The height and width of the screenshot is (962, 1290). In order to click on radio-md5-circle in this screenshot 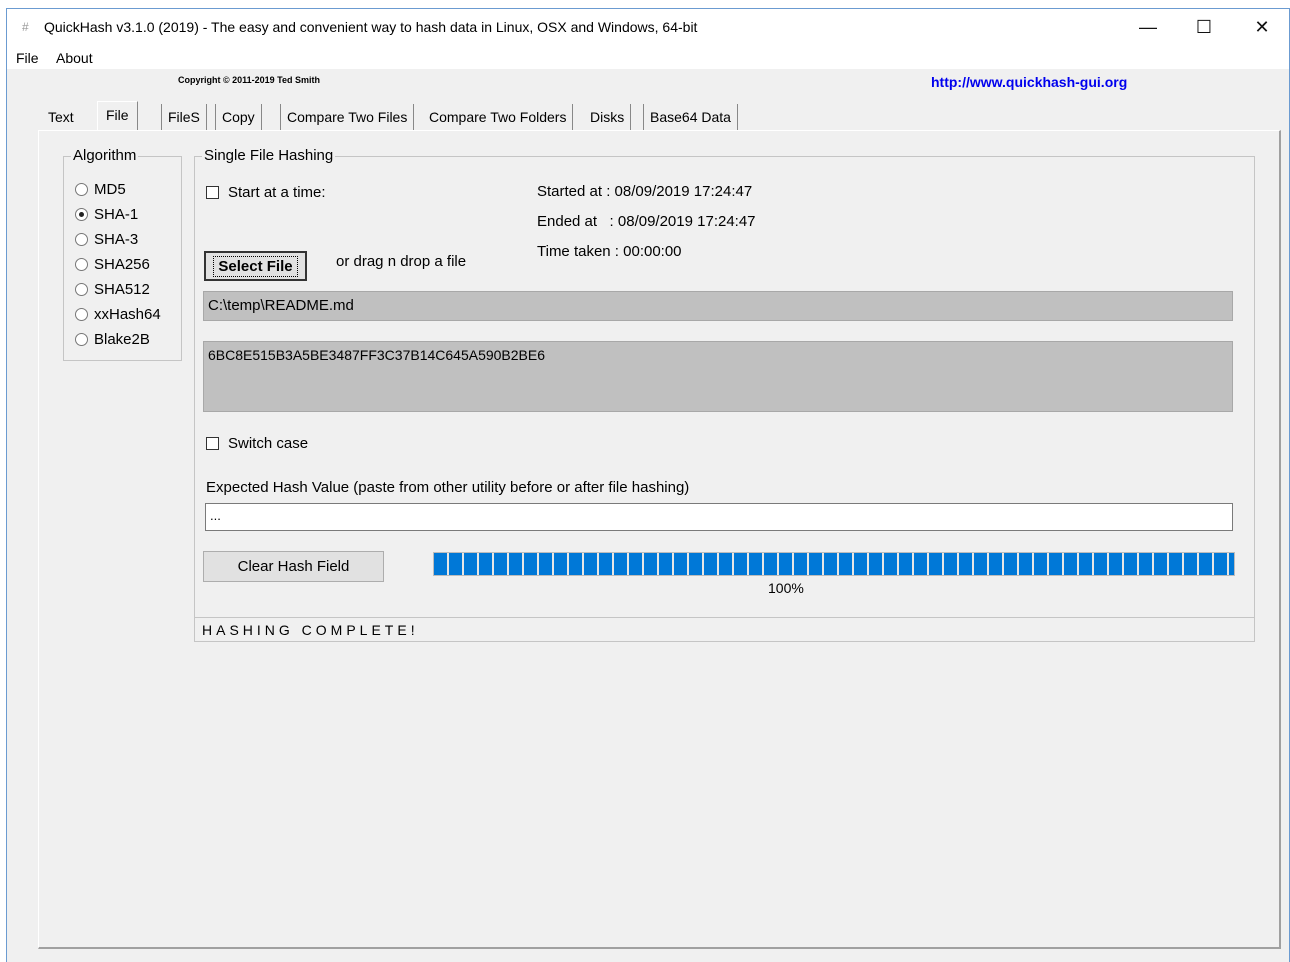, I will do `click(81, 189)`.